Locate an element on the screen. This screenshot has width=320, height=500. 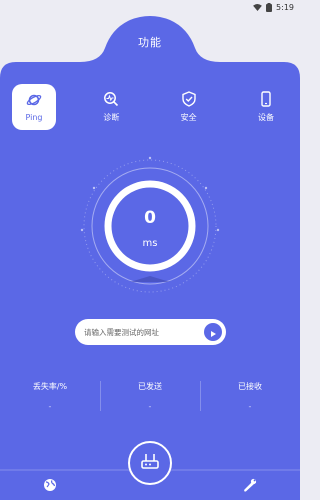
tab-ping: Ping is located at coordinates (34, 107).